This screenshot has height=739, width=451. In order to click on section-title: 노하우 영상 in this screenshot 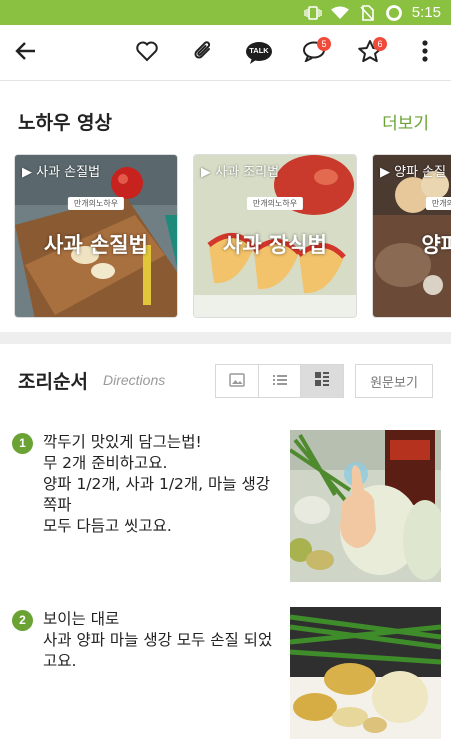, I will do `click(65, 123)`.